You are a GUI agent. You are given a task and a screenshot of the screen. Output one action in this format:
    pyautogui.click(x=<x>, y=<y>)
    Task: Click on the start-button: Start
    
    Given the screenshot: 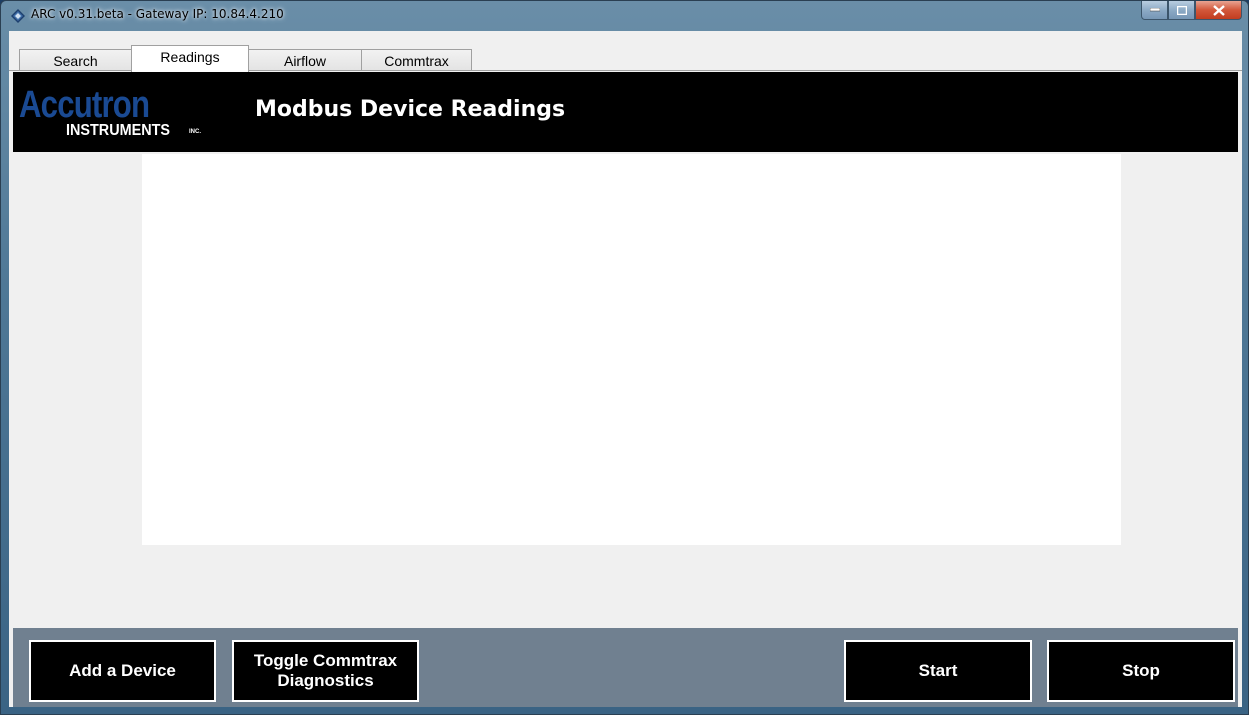 What is the action you would take?
    pyautogui.click(x=938, y=671)
    